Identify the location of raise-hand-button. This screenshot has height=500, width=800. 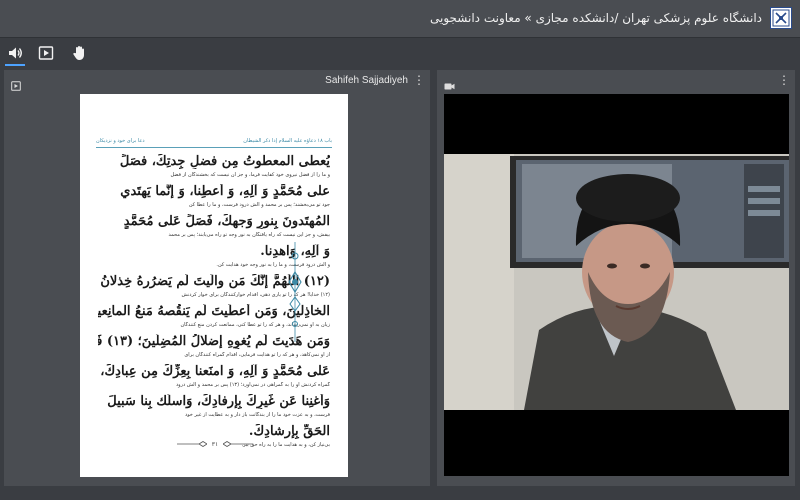
(79, 53).